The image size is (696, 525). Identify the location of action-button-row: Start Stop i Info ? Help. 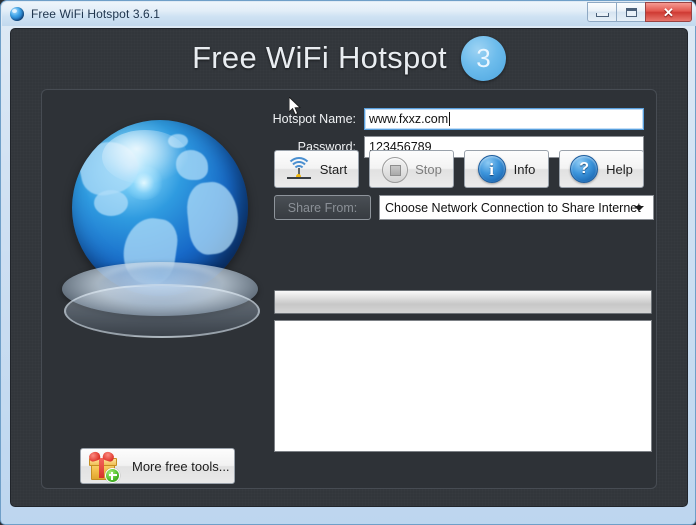
(463, 169).